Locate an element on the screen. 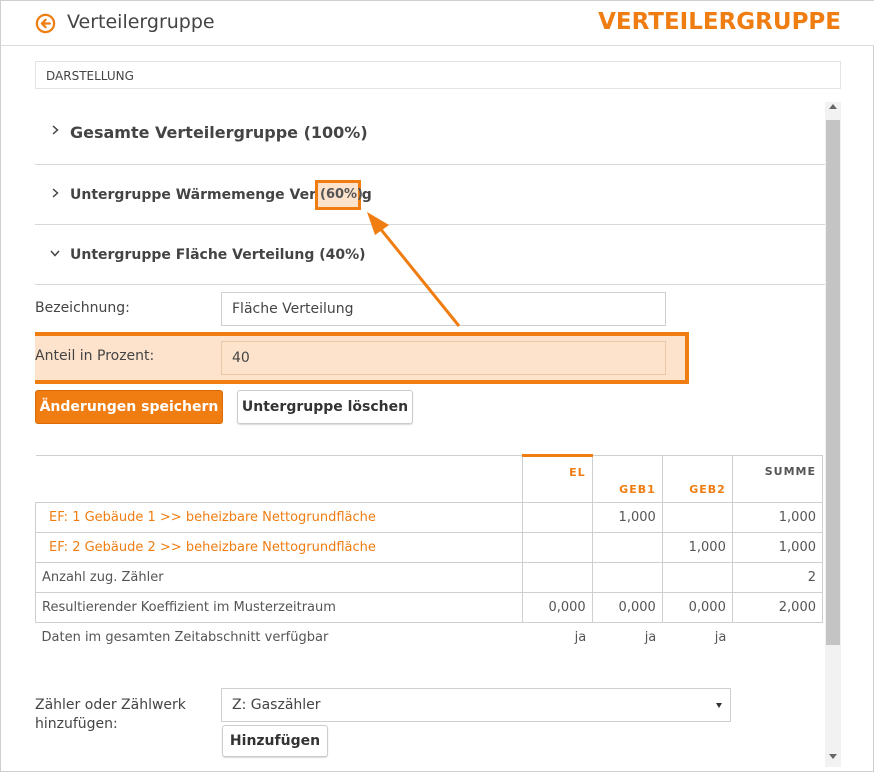 Image resolution: width=874 pixels, height=773 pixels. table-header-summe: SUMME is located at coordinates (777, 479).